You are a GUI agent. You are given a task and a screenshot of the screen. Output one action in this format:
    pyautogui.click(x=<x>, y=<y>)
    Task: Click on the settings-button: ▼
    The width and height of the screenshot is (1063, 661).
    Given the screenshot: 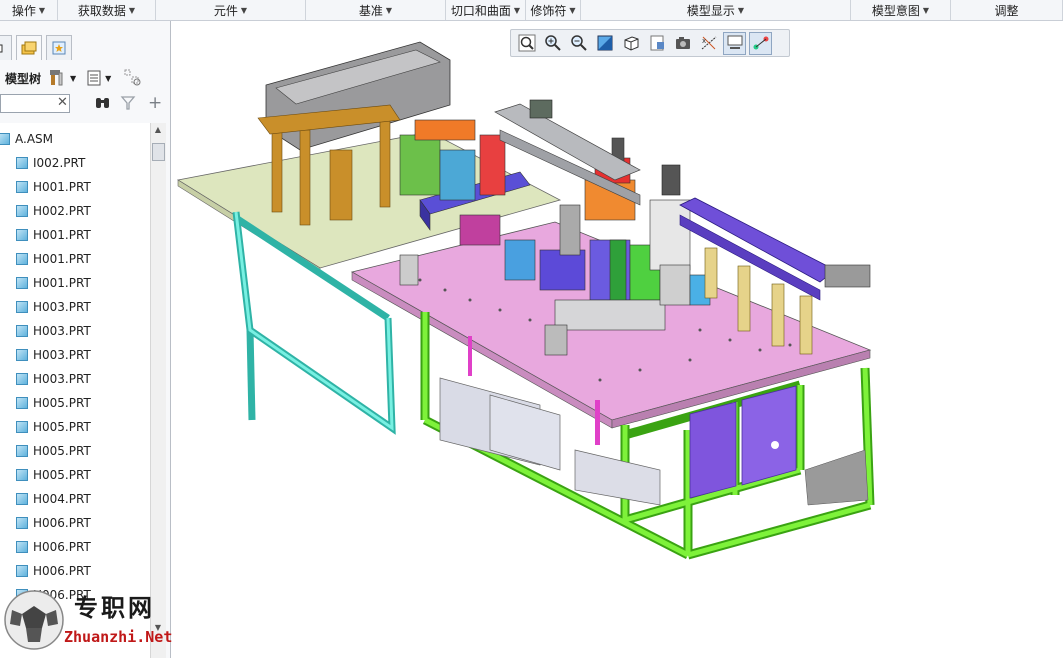 What is the action you would take?
    pyautogui.click(x=62, y=78)
    